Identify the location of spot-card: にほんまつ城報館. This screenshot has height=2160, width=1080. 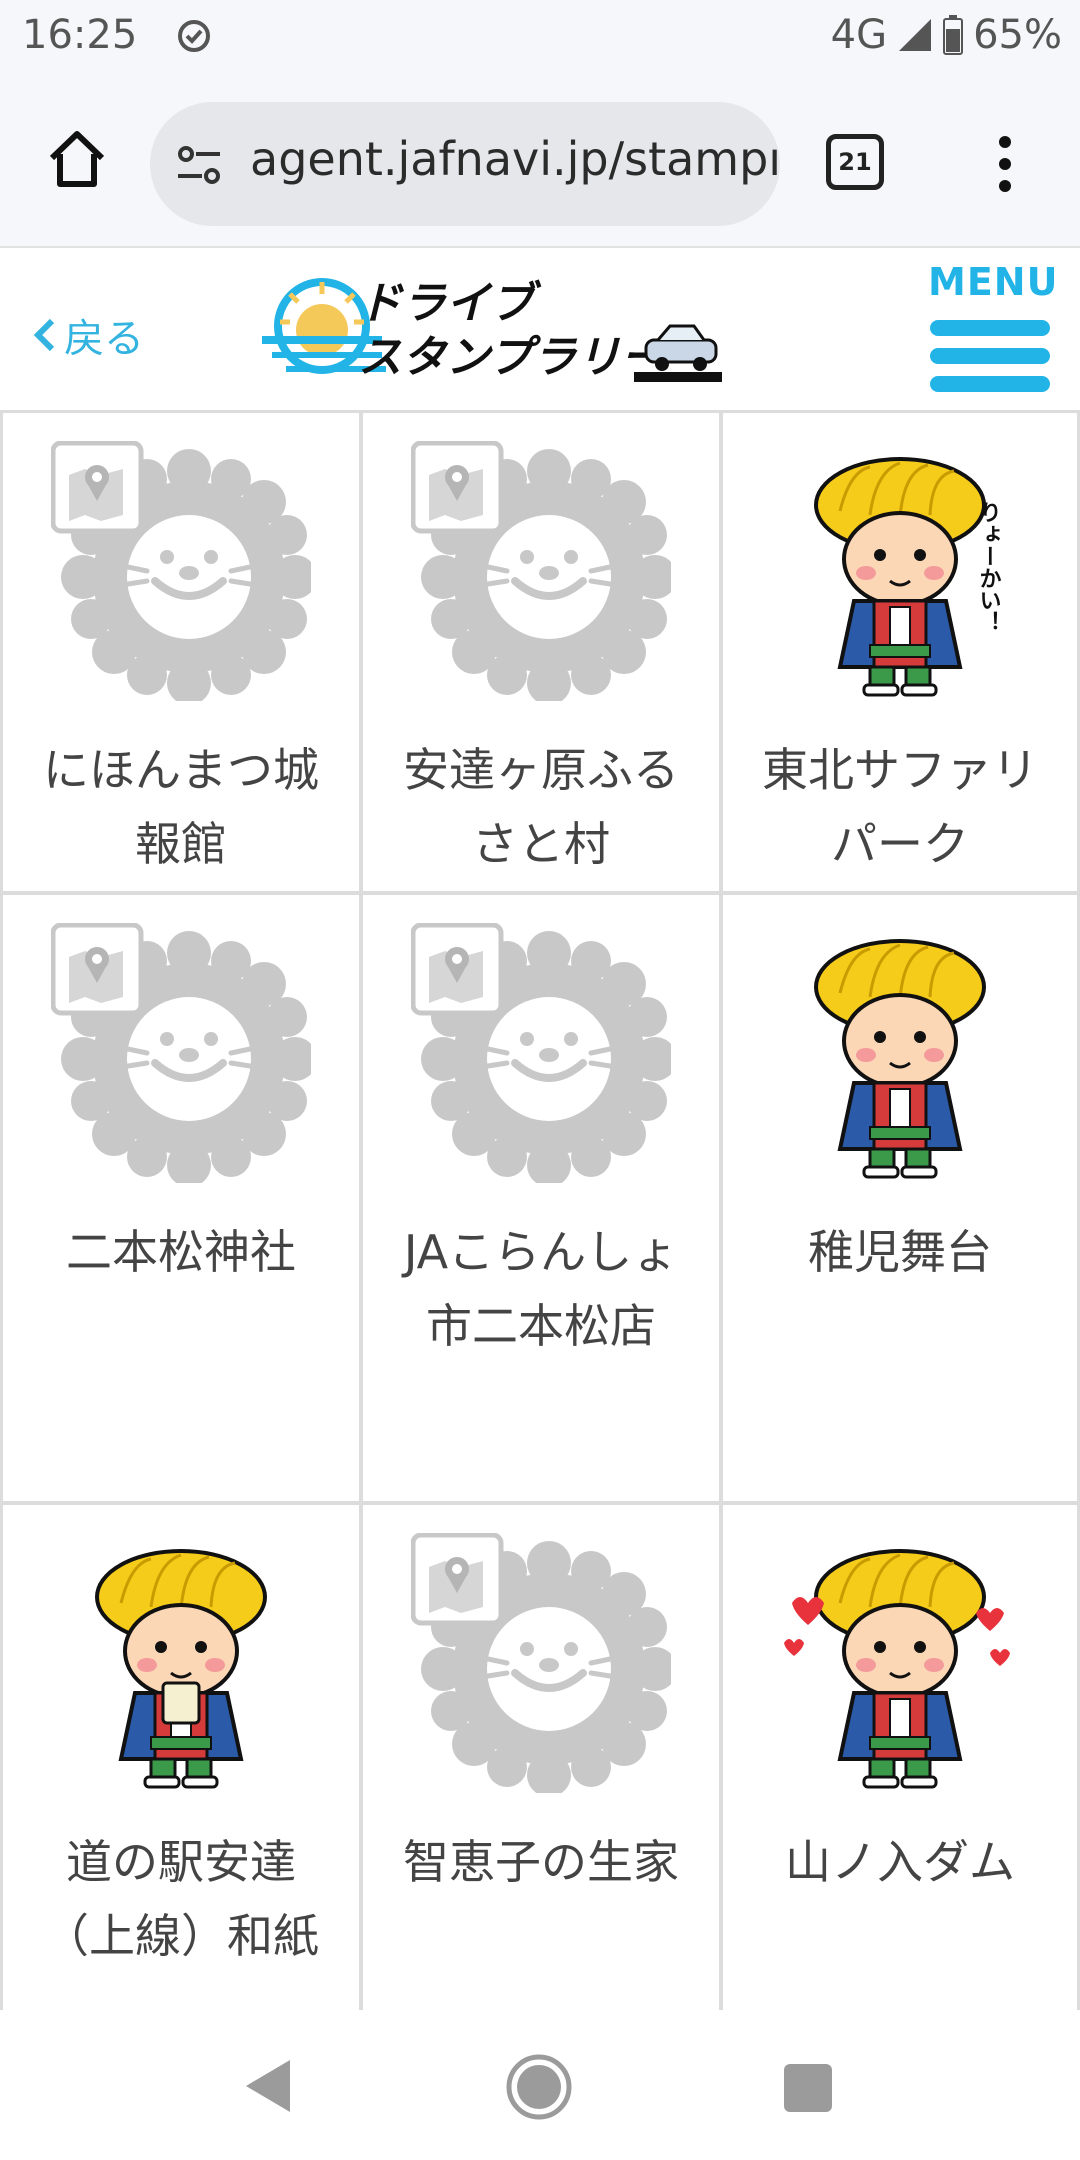
(181, 652).